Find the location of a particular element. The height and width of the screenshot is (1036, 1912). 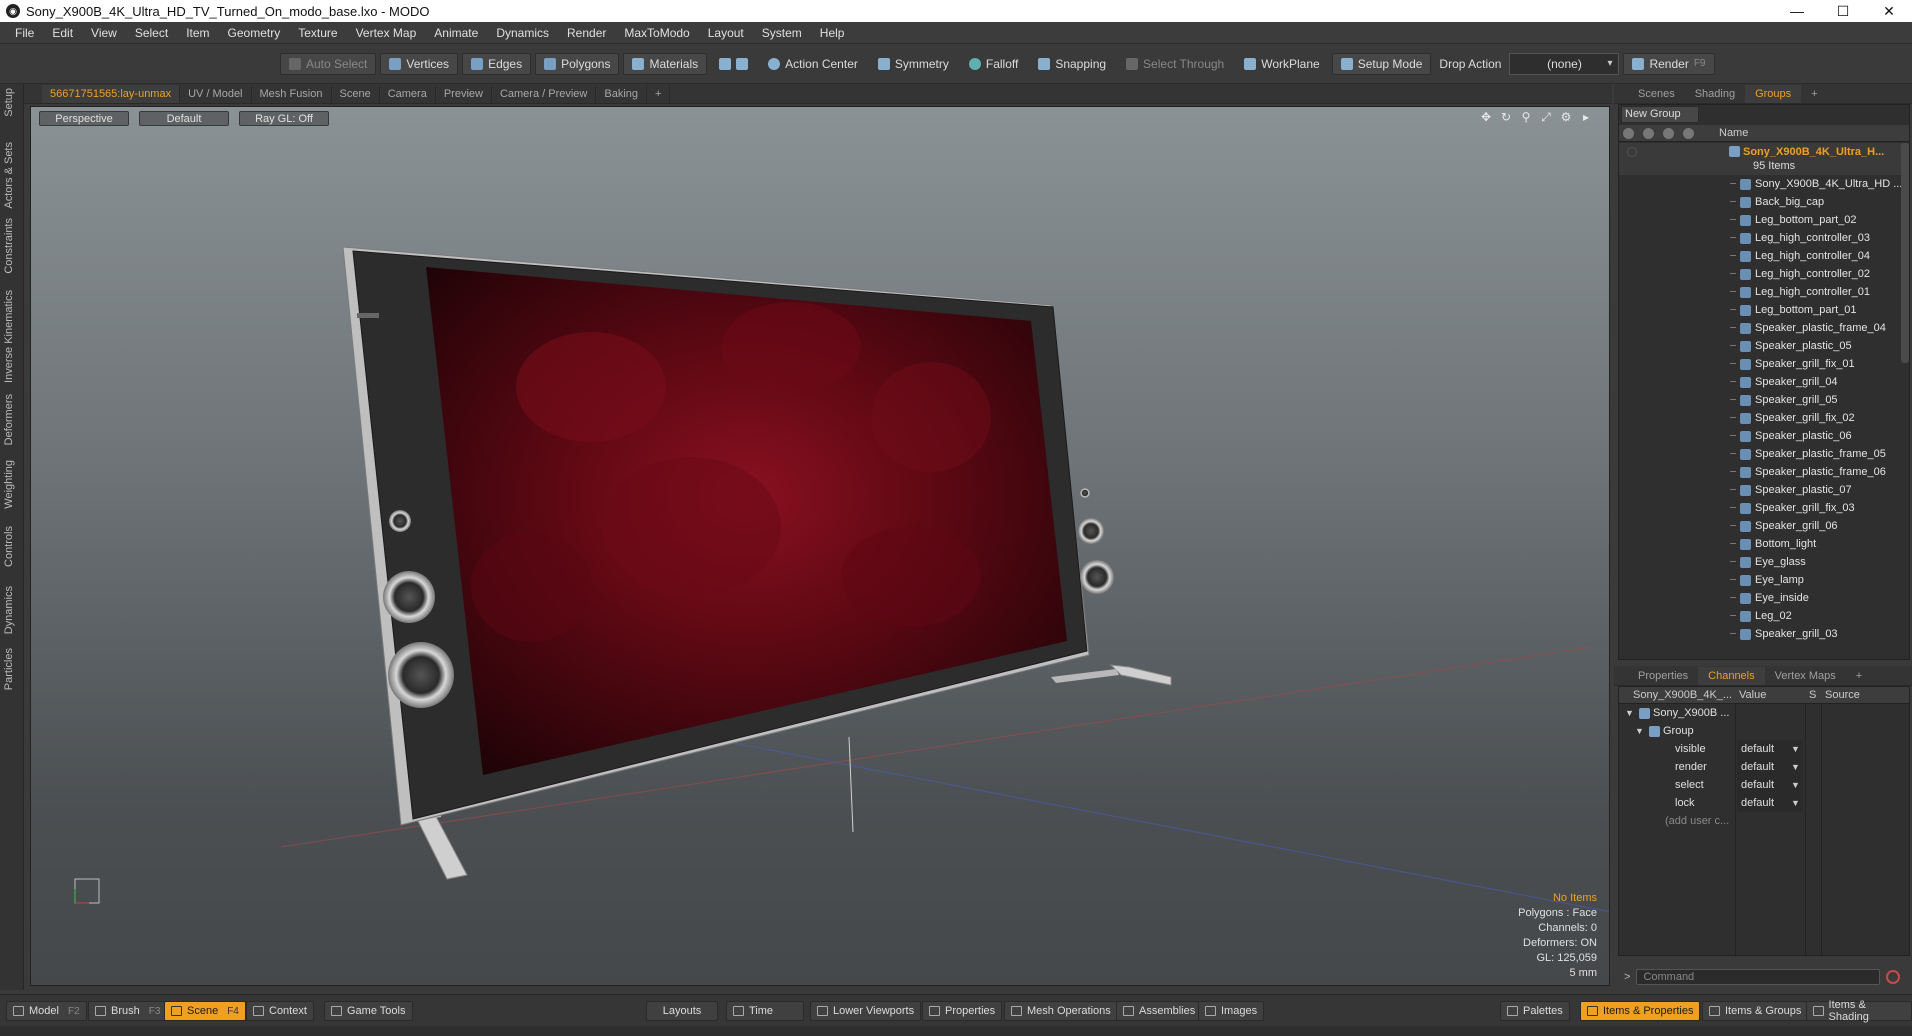

group-item-row: Speaker_plastic_frame_05 is located at coordinates (1764, 454).